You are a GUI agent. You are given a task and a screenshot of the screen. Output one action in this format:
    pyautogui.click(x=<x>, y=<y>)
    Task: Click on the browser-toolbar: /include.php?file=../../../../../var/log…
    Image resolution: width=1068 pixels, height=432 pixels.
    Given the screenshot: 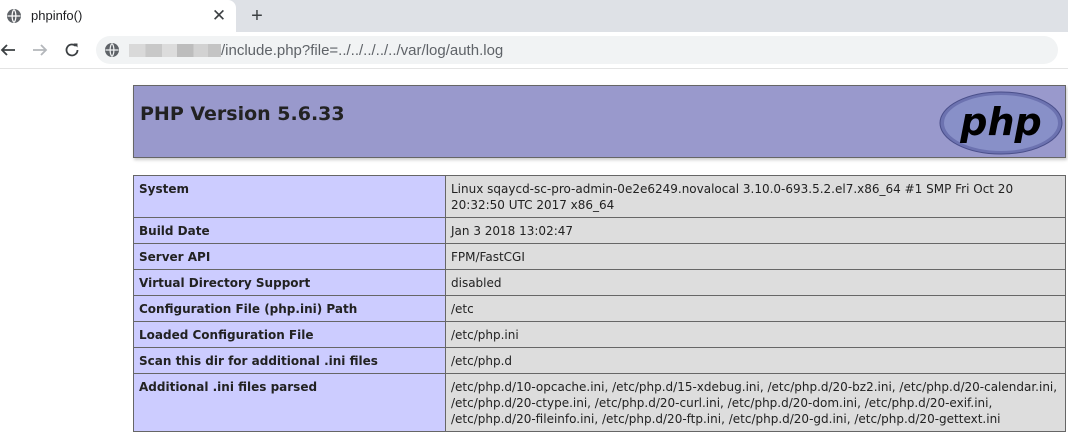 What is the action you would take?
    pyautogui.click(x=534, y=50)
    